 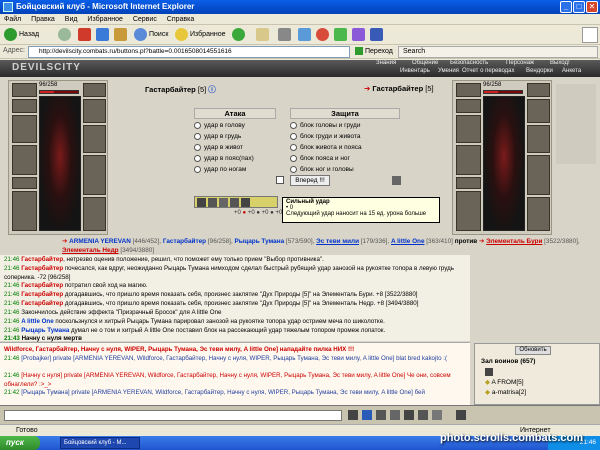 What do you see at coordinates (468, 129) in the screenshot?
I see `right-slot-weapon` at bounding box center [468, 129].